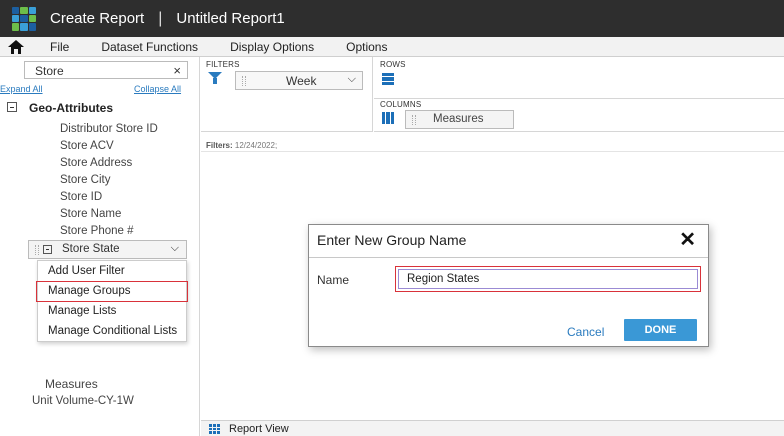 The width and height of the screenshot is (784, 436). I want to click on highlight-outline, so click(112, 291).